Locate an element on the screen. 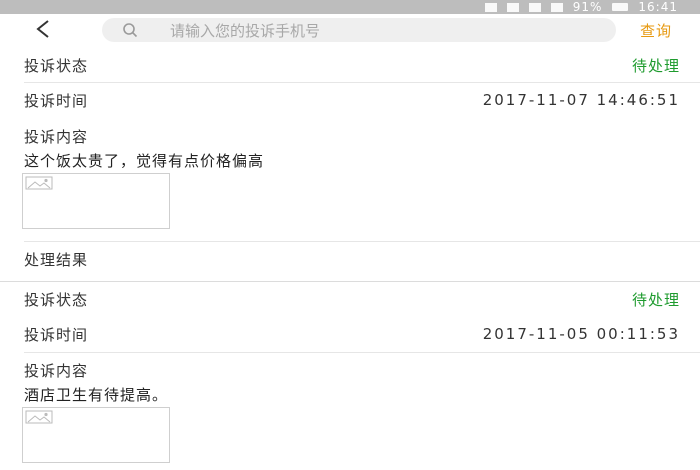 This screenshot has width=700, height=470. divider is located at coordinates (362, 352).